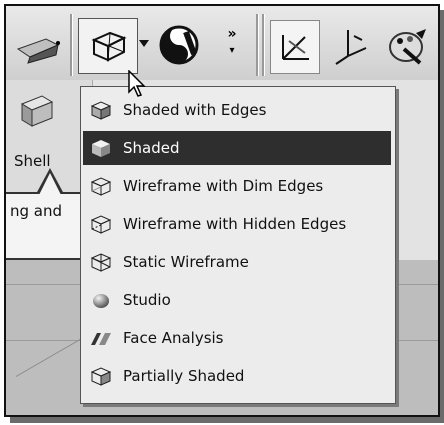 This screenshot has width=444, height=425. I want to click on wireframe-dim-edges-icon, so click(101, 186).